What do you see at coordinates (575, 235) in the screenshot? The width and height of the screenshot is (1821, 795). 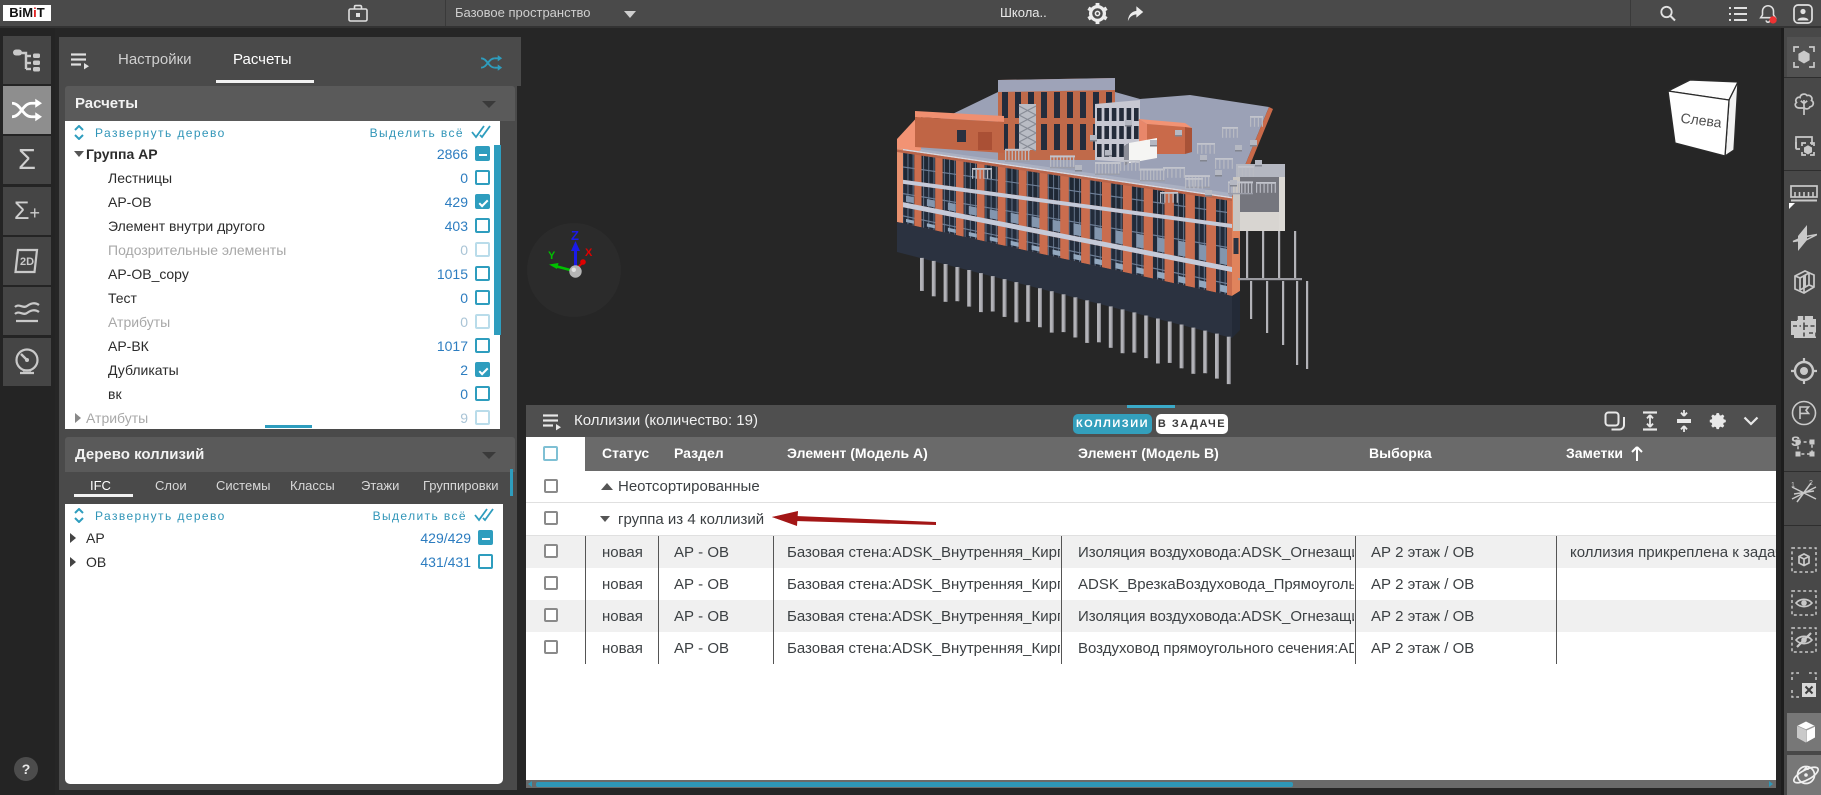 I see `svg-text: Z` at bounding box center [575, 235].